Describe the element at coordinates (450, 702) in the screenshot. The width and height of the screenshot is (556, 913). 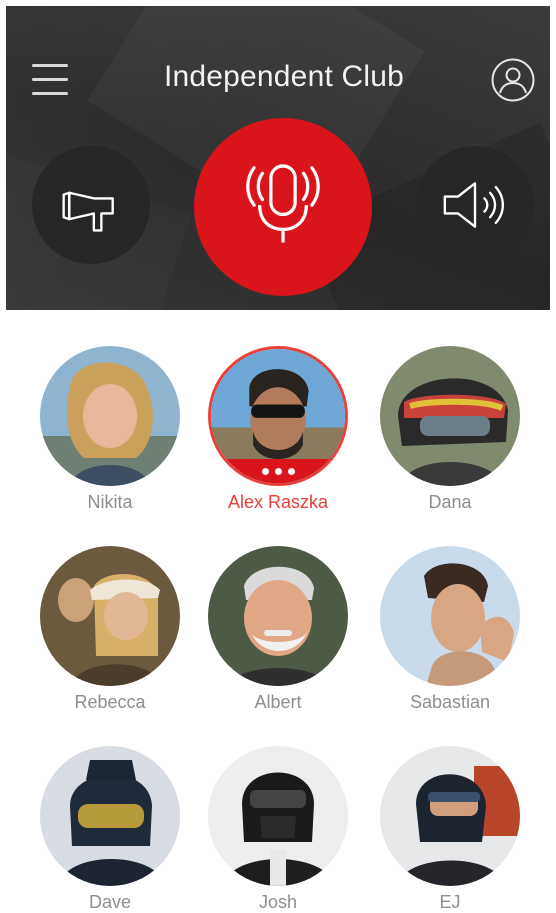
I see `member-name: Sabastian` at that location.